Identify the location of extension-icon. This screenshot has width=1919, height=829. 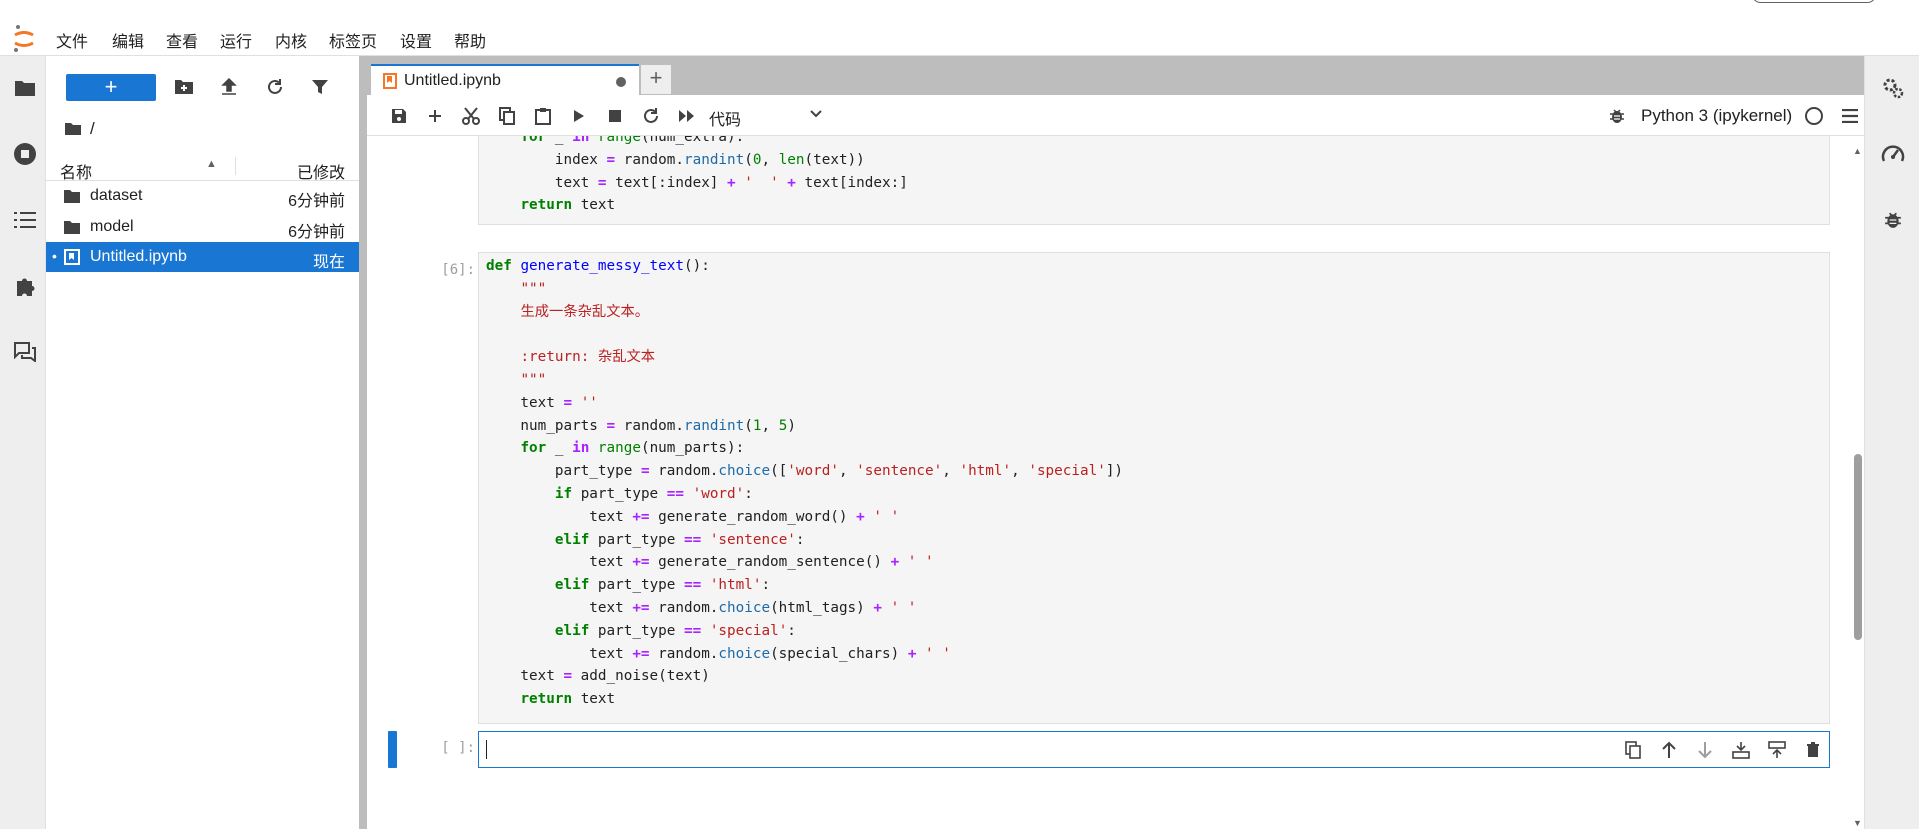
(25, 286).